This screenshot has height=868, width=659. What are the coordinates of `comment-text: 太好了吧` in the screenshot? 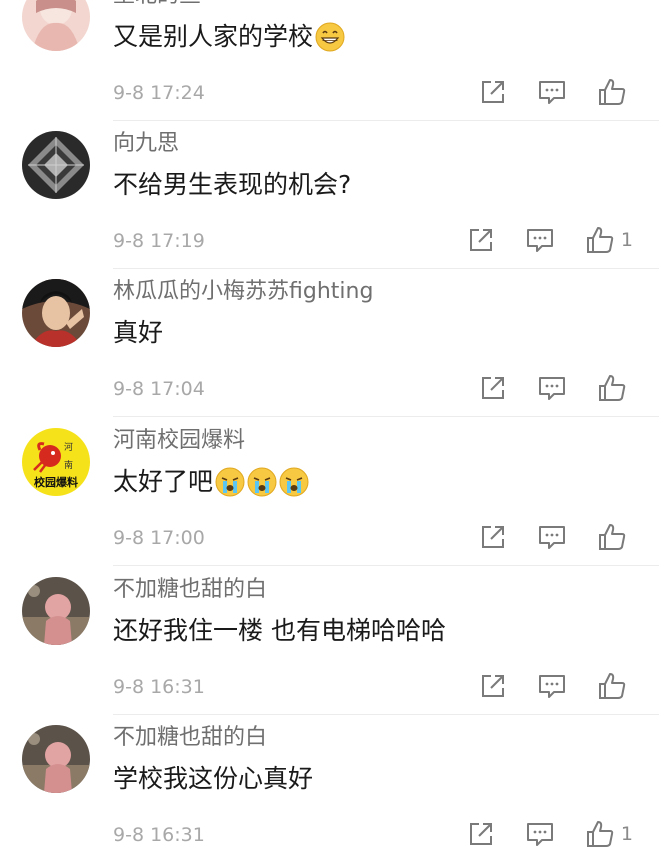 It's located at (211, 482).